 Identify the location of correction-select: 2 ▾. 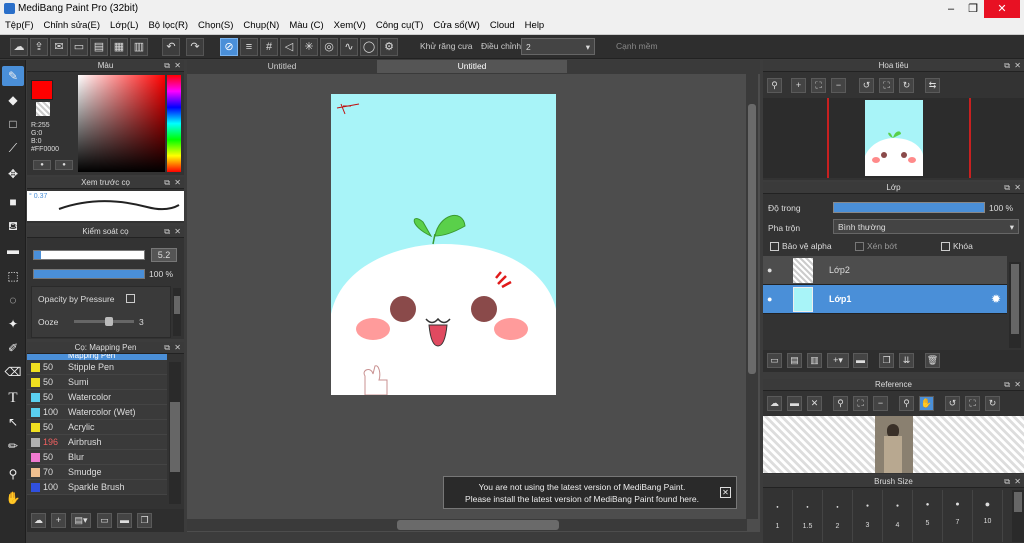
(558, 46).